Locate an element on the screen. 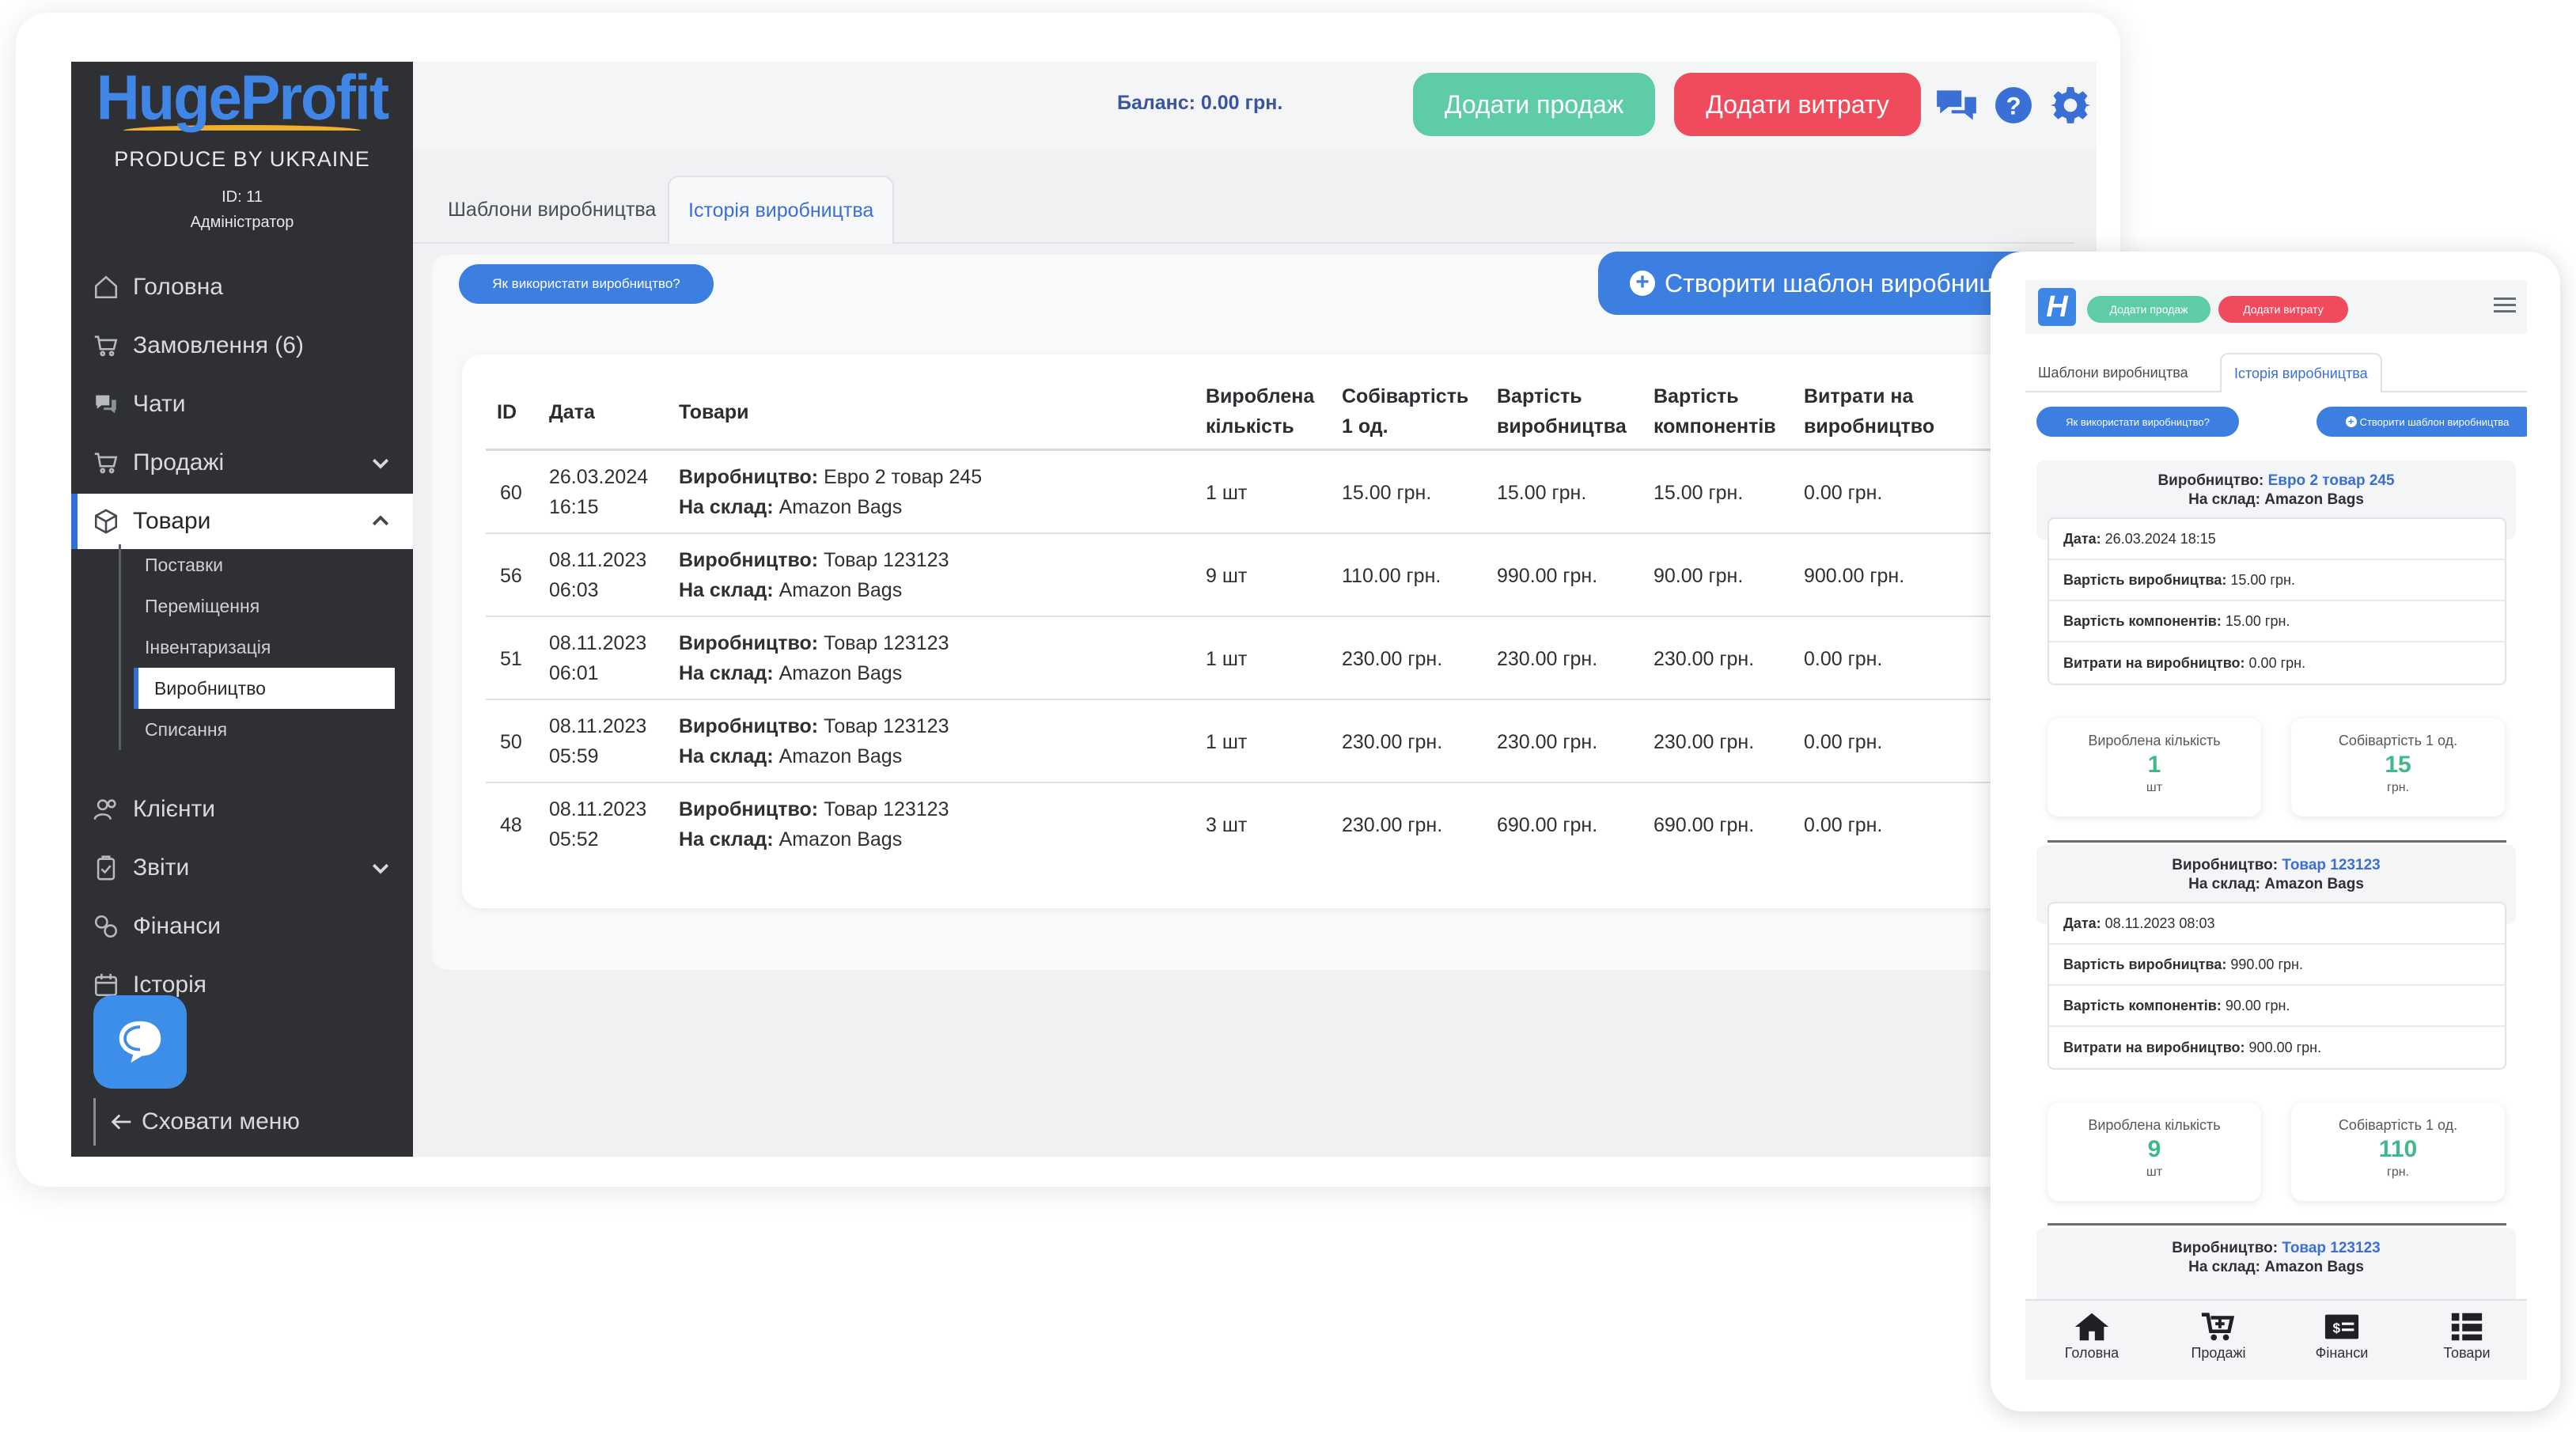  tab-templates: Шаблони виробництва is located at coordinates (552, 210).